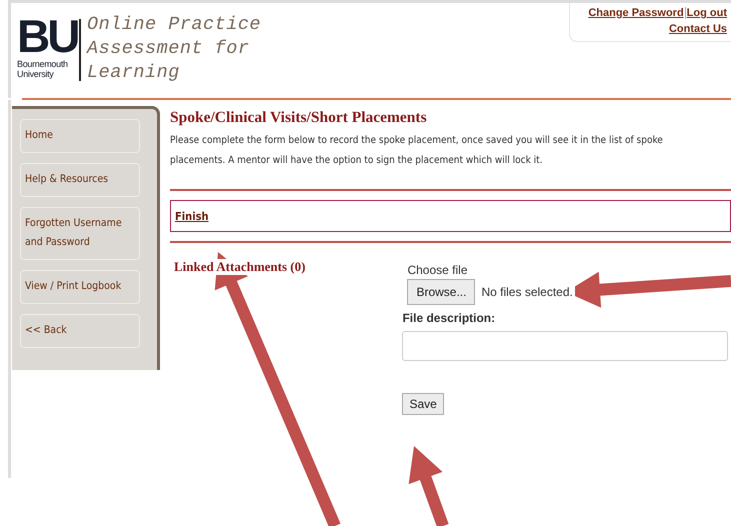 The width and height of the screenshot is (731, 526). What do you see at coordinates (423, 404) in the screenshot?
I see `save-button: Save` at bounding box center [423, 404].